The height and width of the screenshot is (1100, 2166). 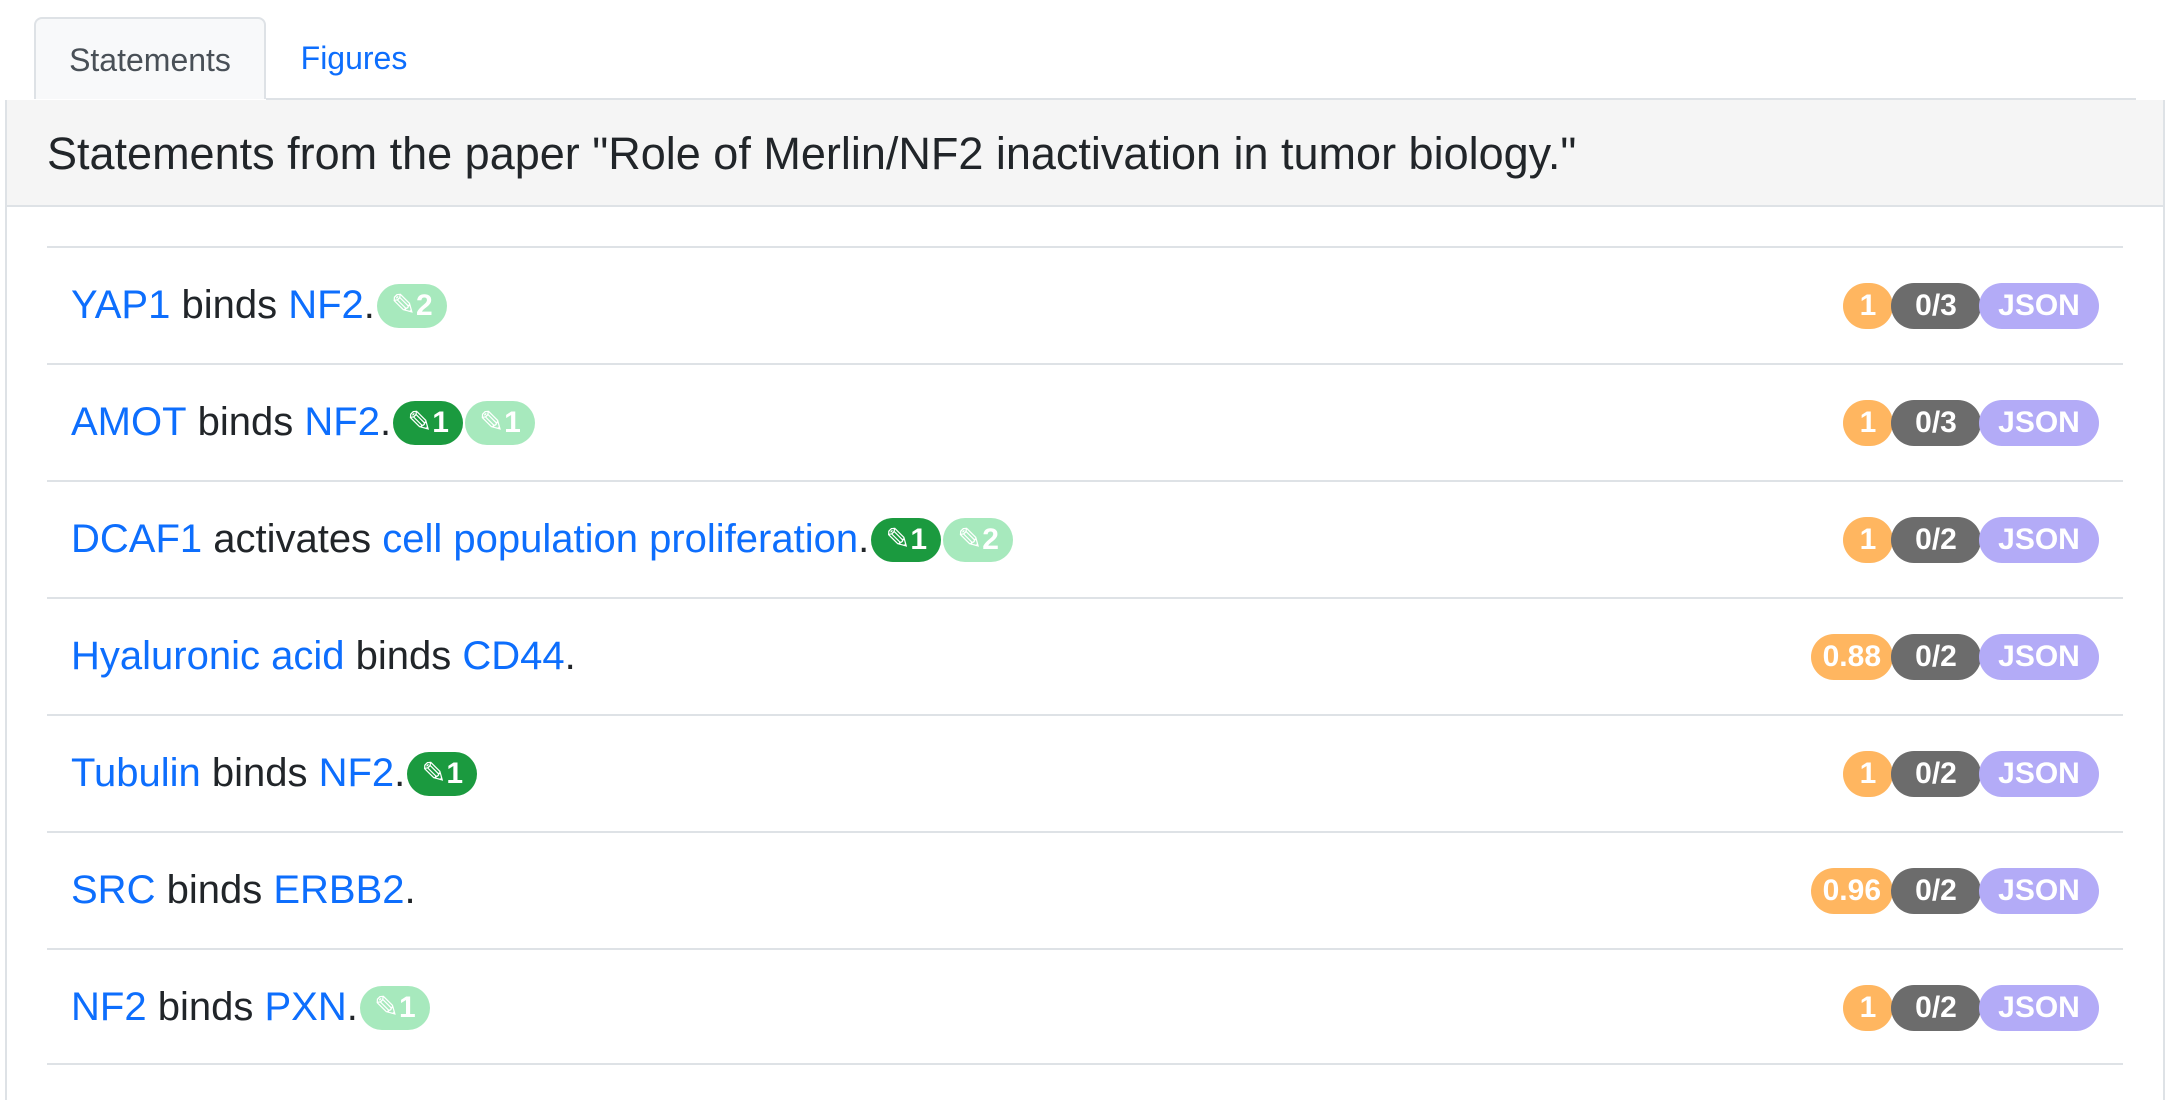 What do you see at coordinates (109, 1007) in the screenshot?
I see `statement-subject-link: NF2` at bounding box center [109, 1007].